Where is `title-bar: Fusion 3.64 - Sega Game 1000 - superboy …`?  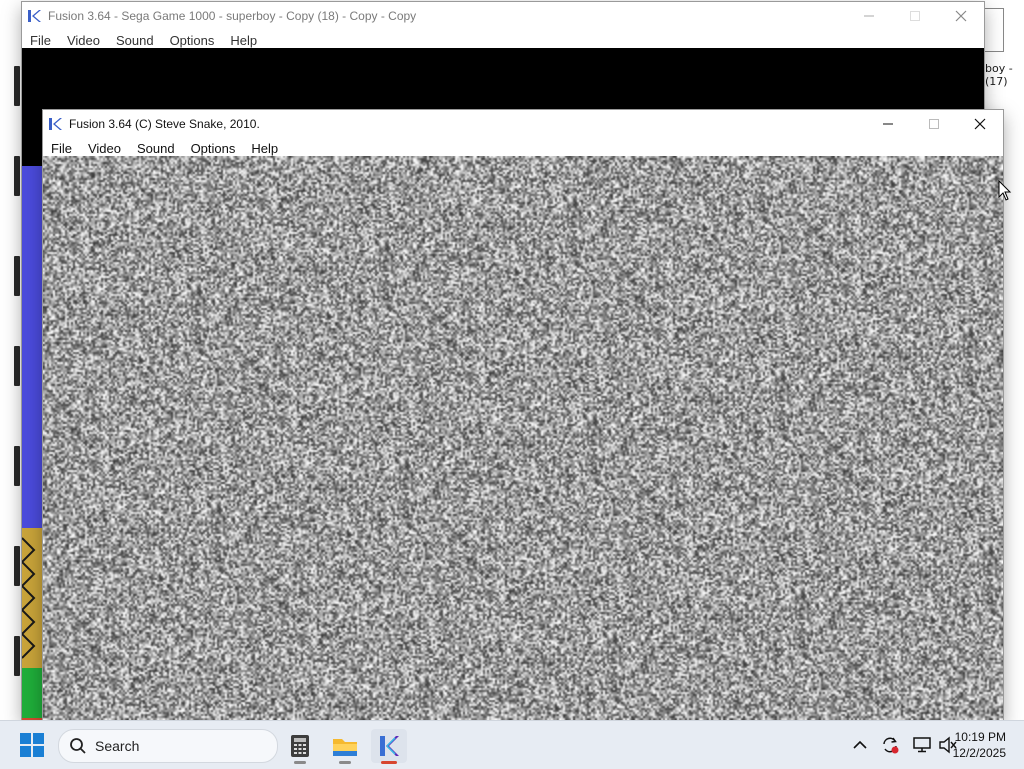
title-bar: Fusion 3.64 - Sega Game 1000 - superboy … is located at coordinates (503, 16).